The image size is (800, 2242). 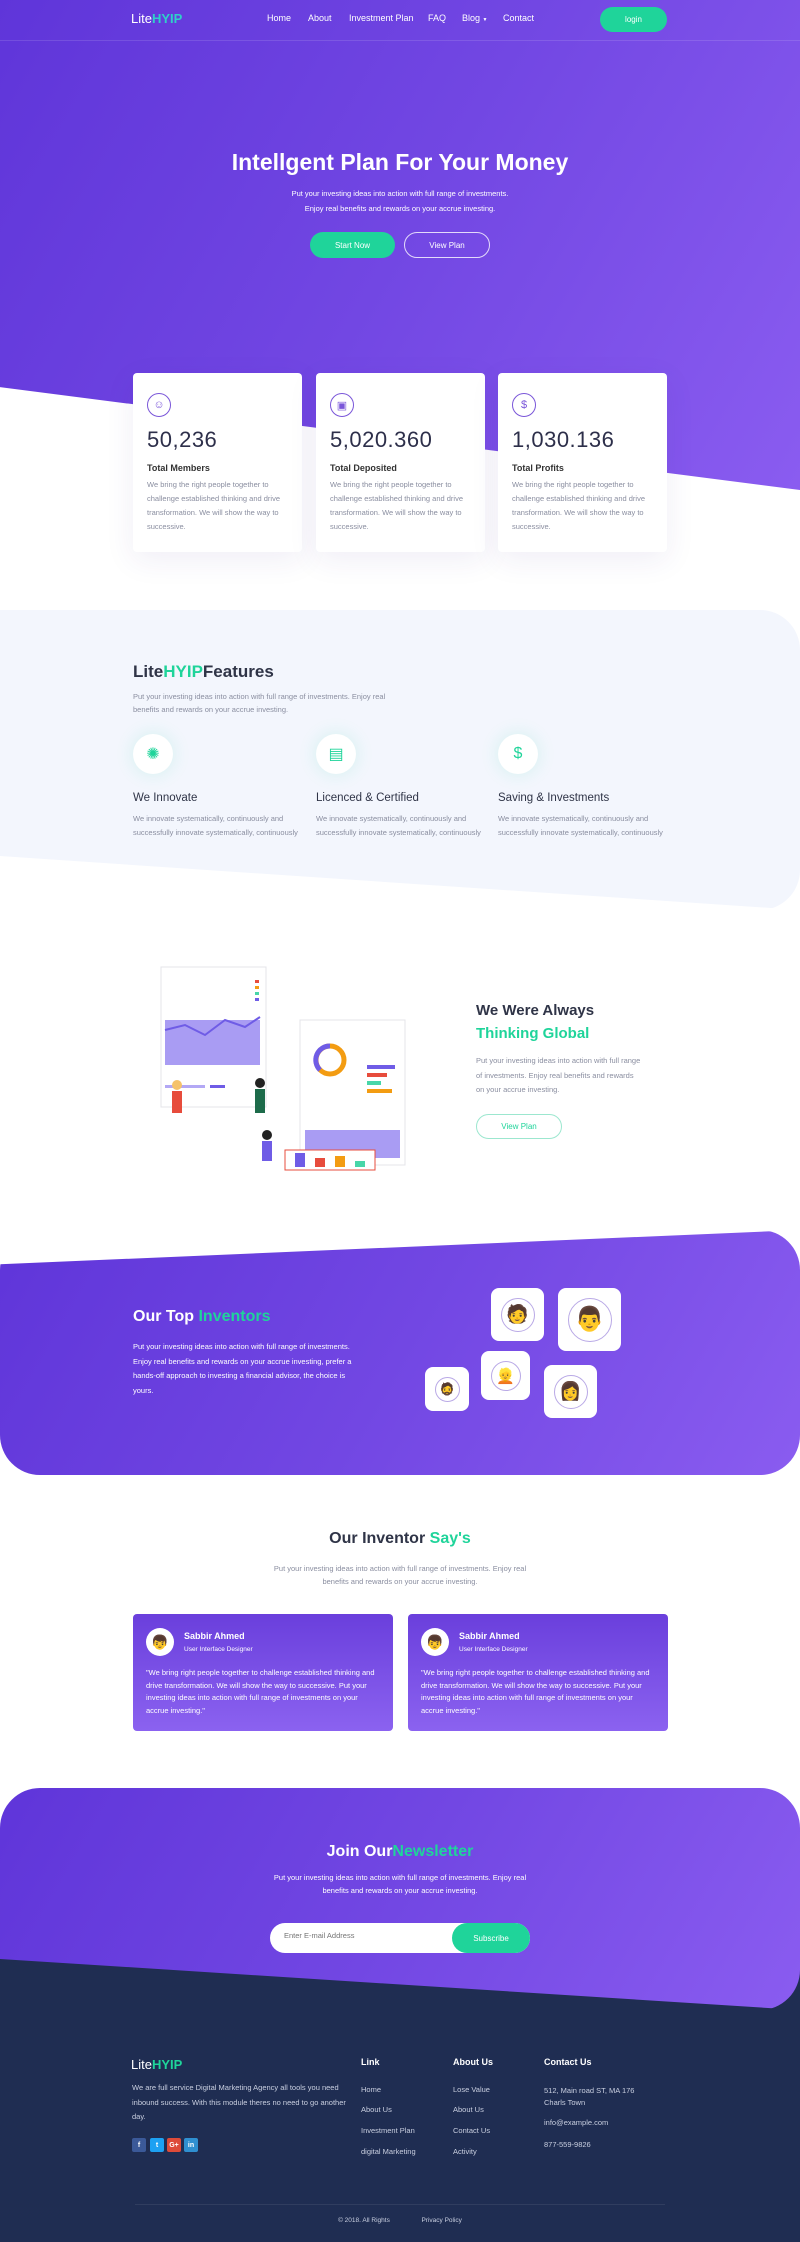 What do you see at coordinates (400, 162) in the screenshot?
I see `hero-title: Intellgent Plan For Your Money` at bounding box center [400, 162].